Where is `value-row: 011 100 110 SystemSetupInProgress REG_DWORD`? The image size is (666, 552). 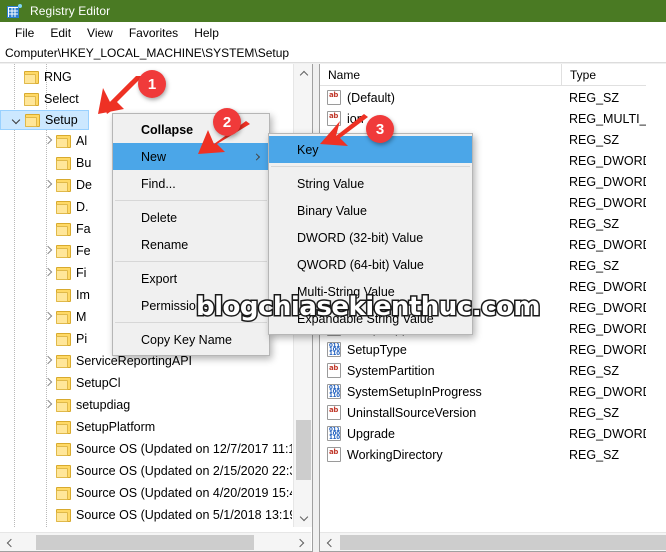 value-row: 011 100 110 SystemSetupInProgress REG_DWORD is located at coordinates (483, 391).